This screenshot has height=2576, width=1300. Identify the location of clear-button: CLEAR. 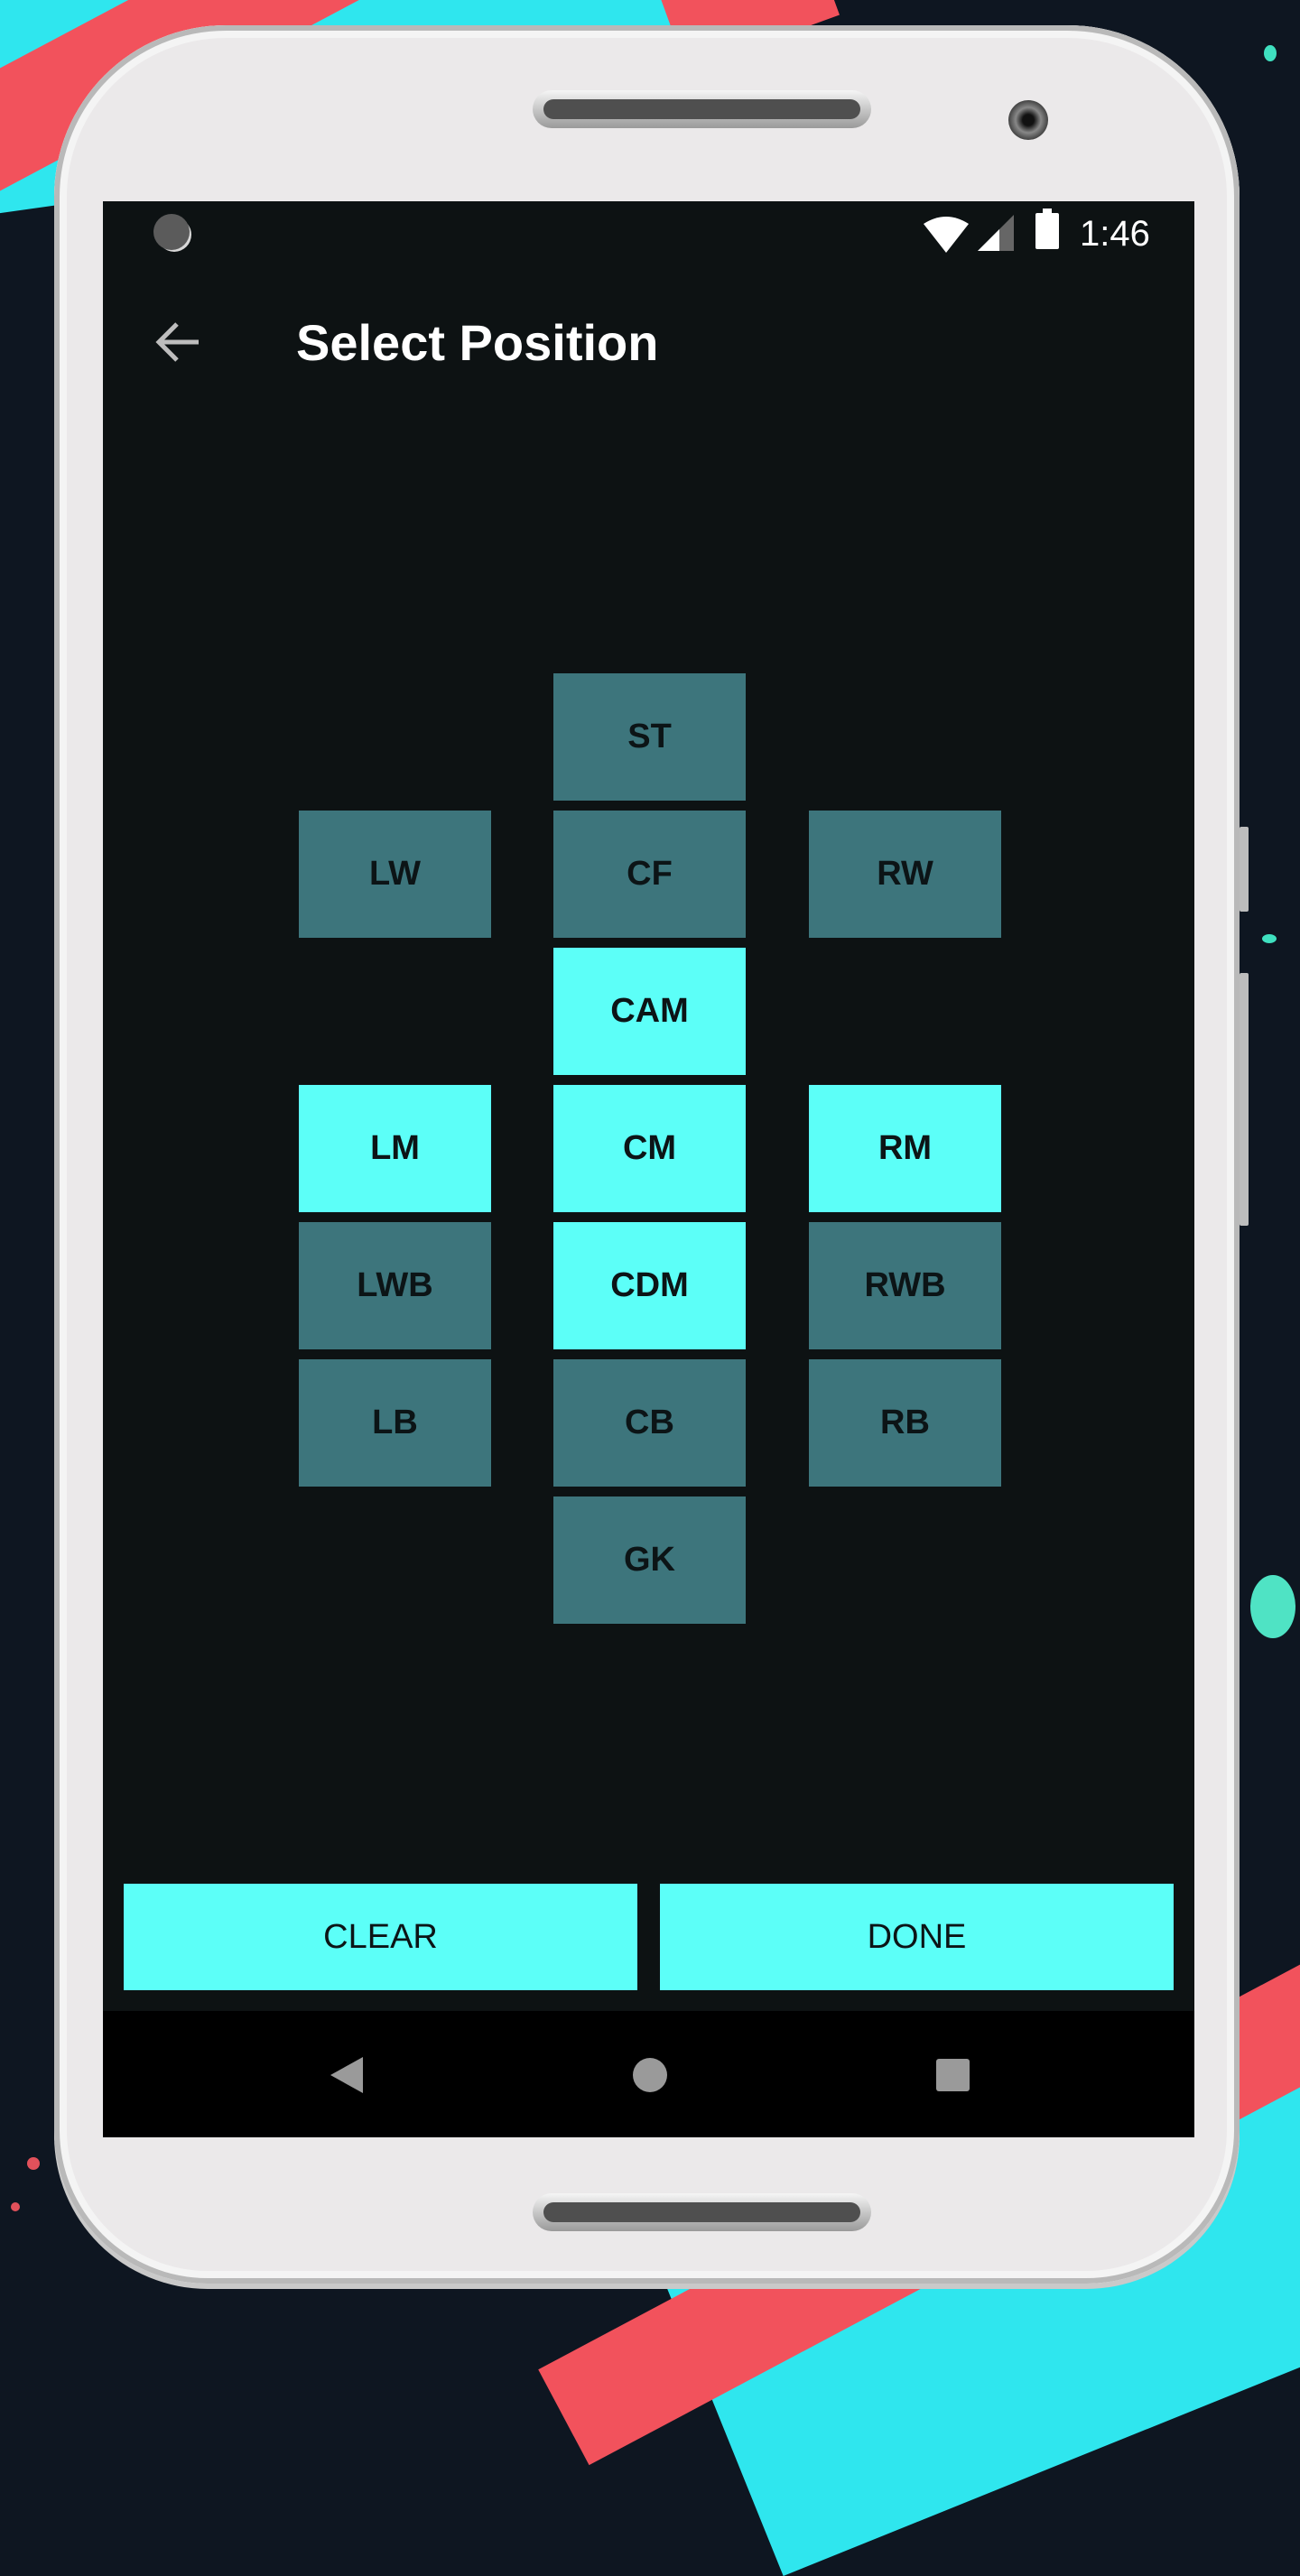
(381, 1937).